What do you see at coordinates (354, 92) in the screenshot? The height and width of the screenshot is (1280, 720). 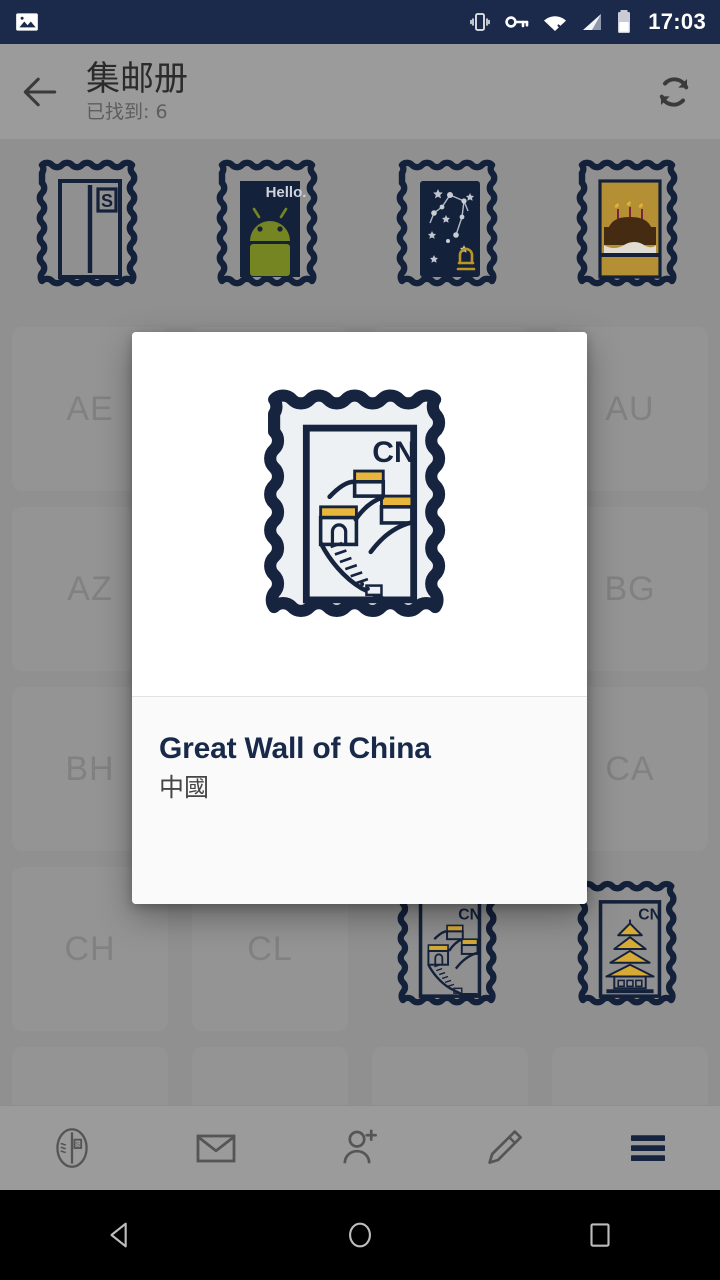 I see `app-bar-titles: 集邮册 已找到: 6` at bounding box center [354, 92].